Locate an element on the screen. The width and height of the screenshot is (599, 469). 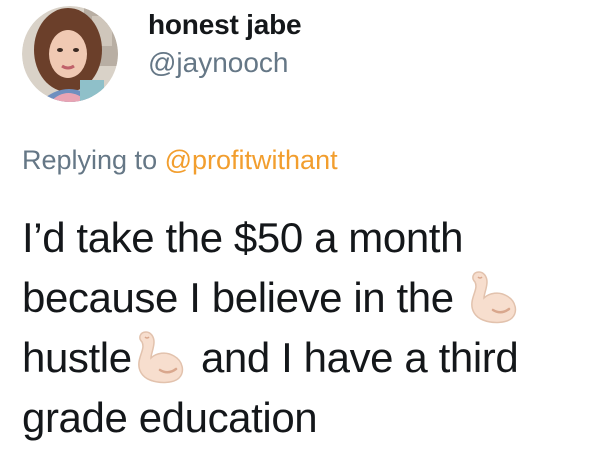
avatar is located at coordinates (70, 54).